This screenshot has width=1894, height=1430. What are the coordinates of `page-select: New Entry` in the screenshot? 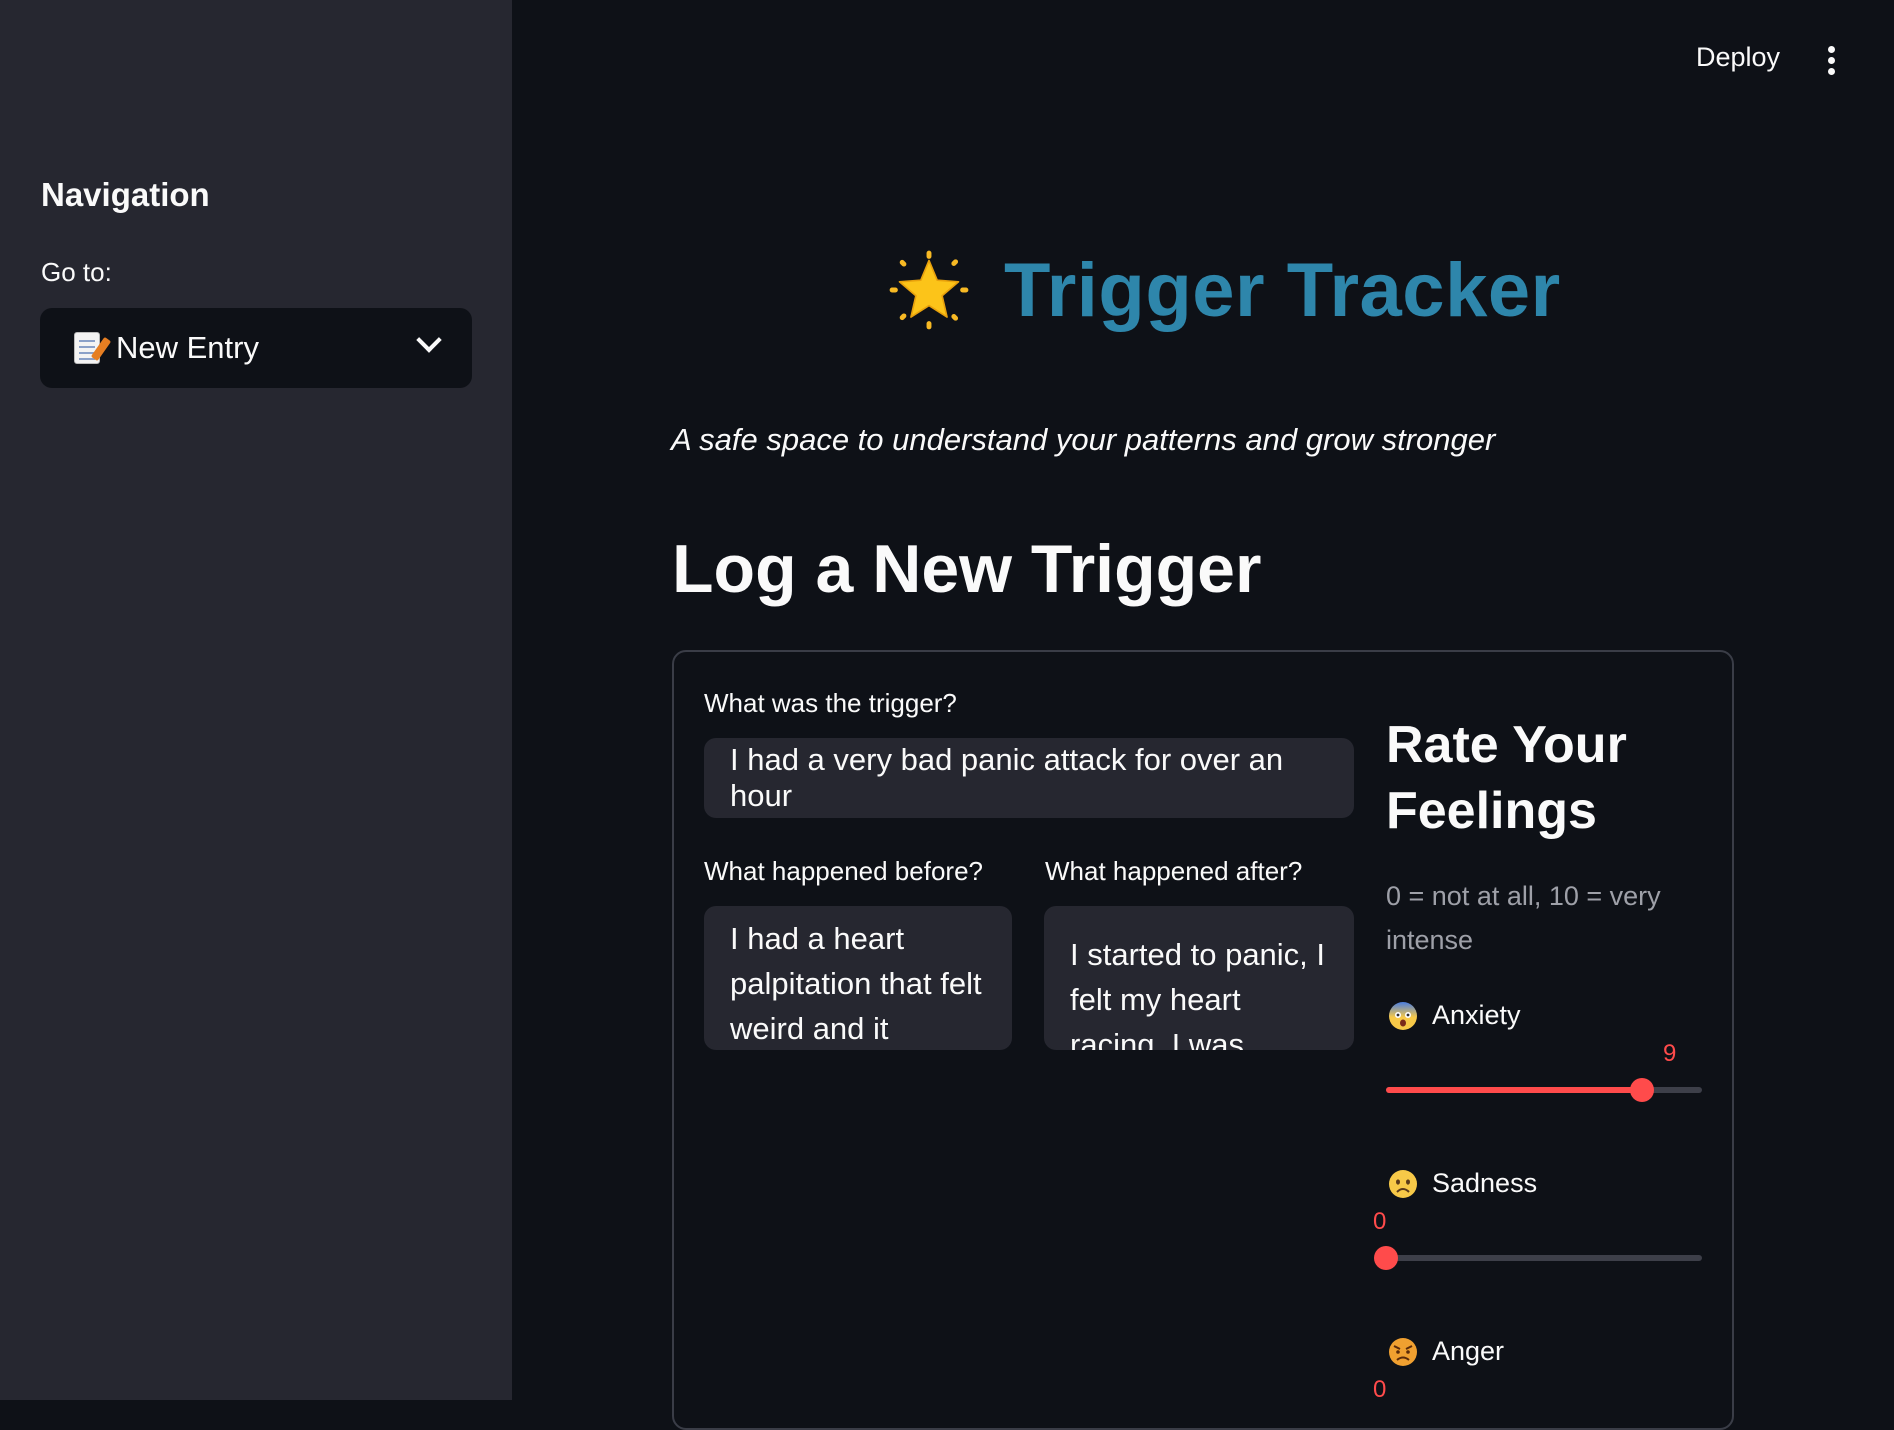 It's located at (256, 348).